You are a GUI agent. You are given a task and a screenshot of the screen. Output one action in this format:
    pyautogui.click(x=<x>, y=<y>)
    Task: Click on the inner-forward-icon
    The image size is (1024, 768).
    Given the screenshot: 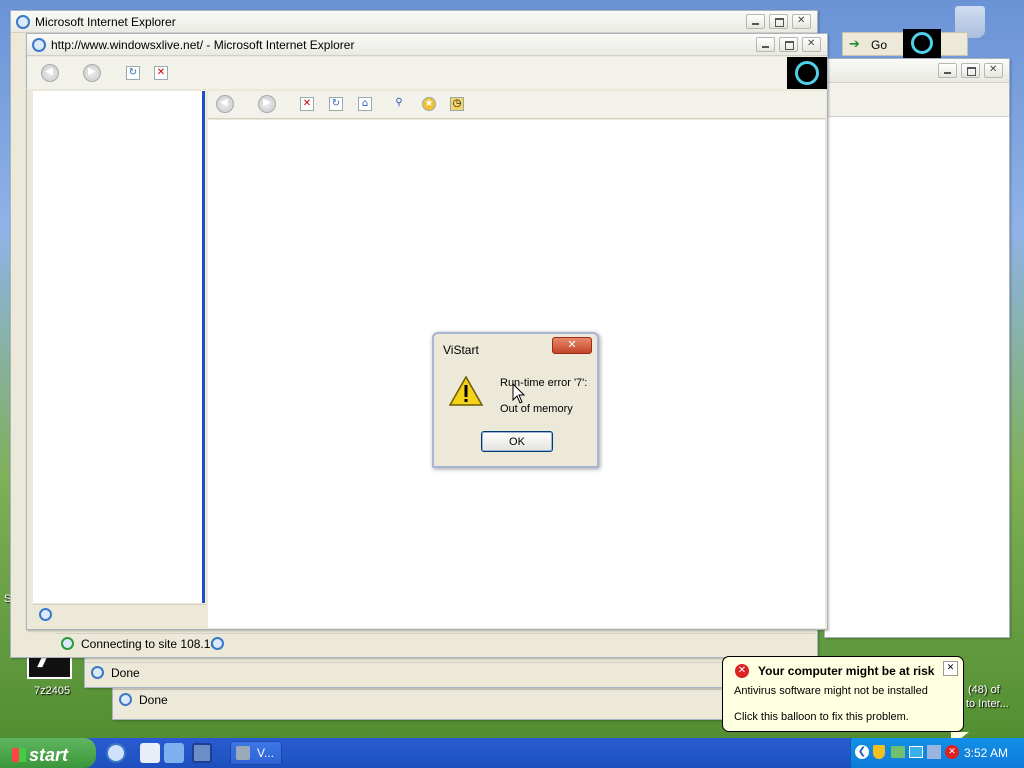 What is the action you would take?
    pyautogui.click(x=267, y=104)
    